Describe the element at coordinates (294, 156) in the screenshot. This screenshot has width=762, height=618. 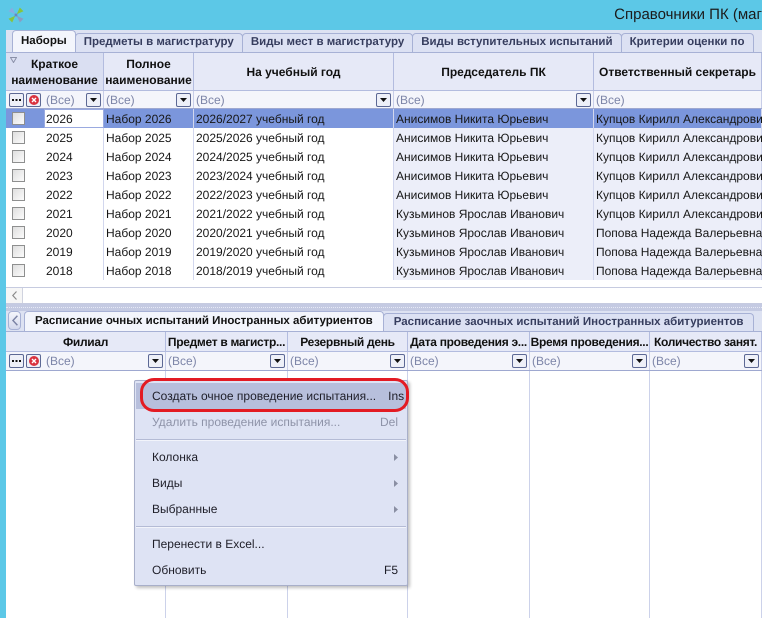
I see `table-cell: 2024/2025 учебный год` at that location.